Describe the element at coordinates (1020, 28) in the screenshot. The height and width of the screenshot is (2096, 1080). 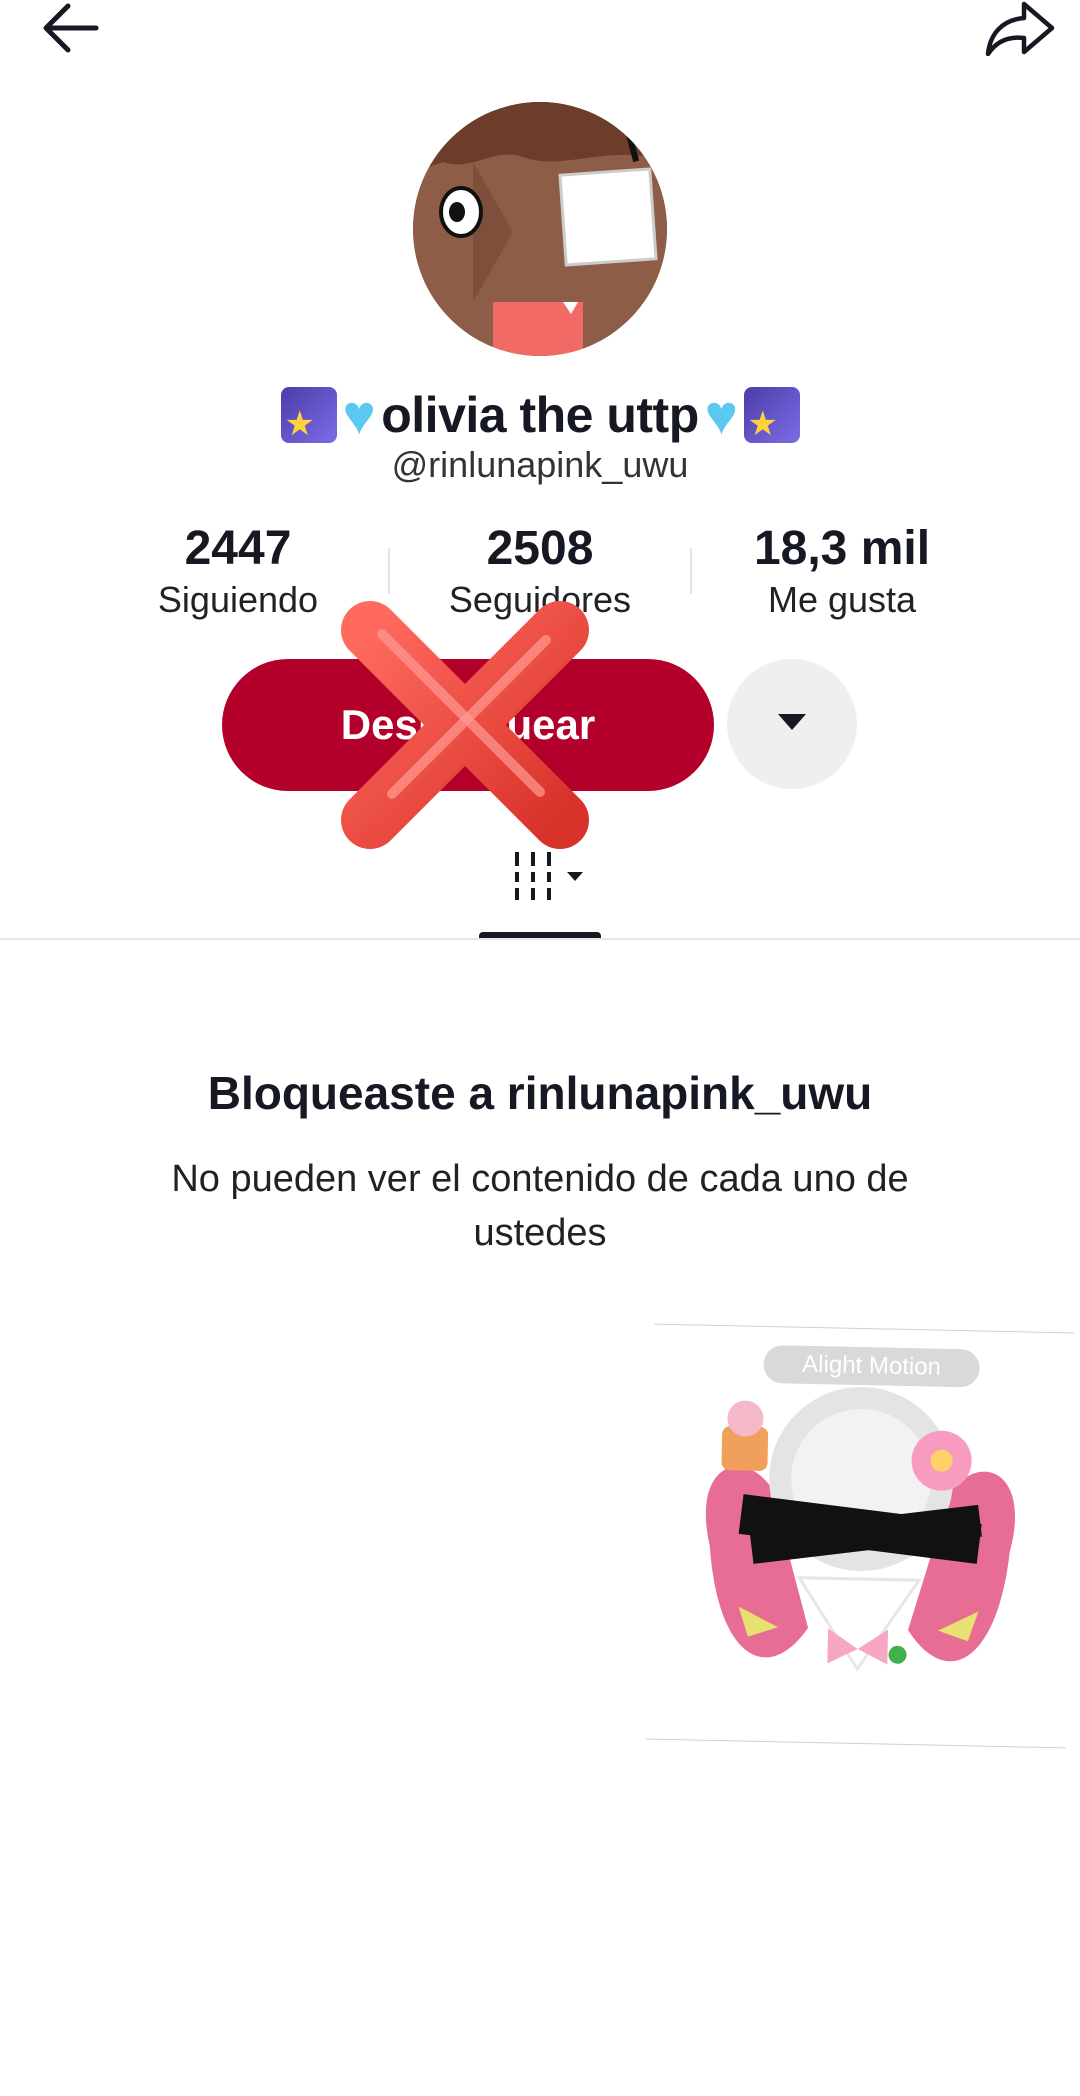
I see `share-arrow-icon` at that location.